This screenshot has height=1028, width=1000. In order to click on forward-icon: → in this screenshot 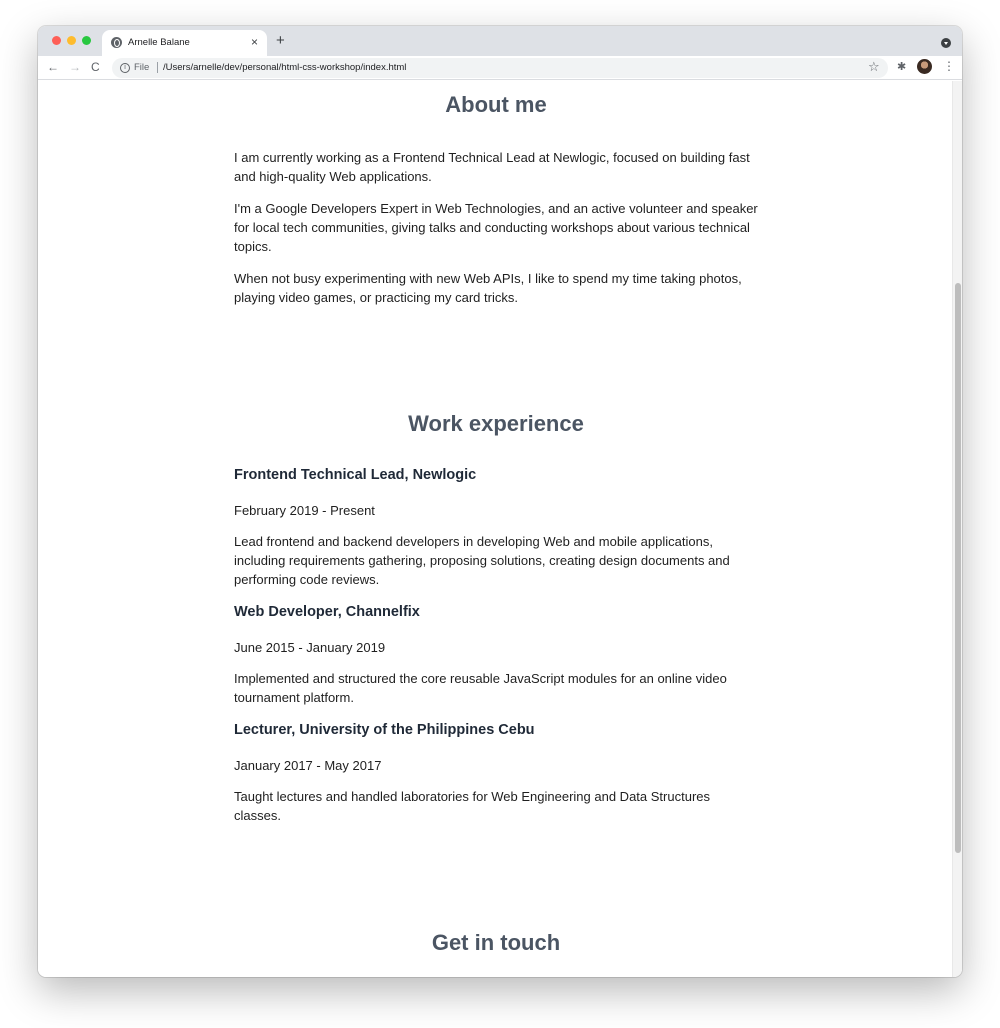, I will do `click(75, 67)`.